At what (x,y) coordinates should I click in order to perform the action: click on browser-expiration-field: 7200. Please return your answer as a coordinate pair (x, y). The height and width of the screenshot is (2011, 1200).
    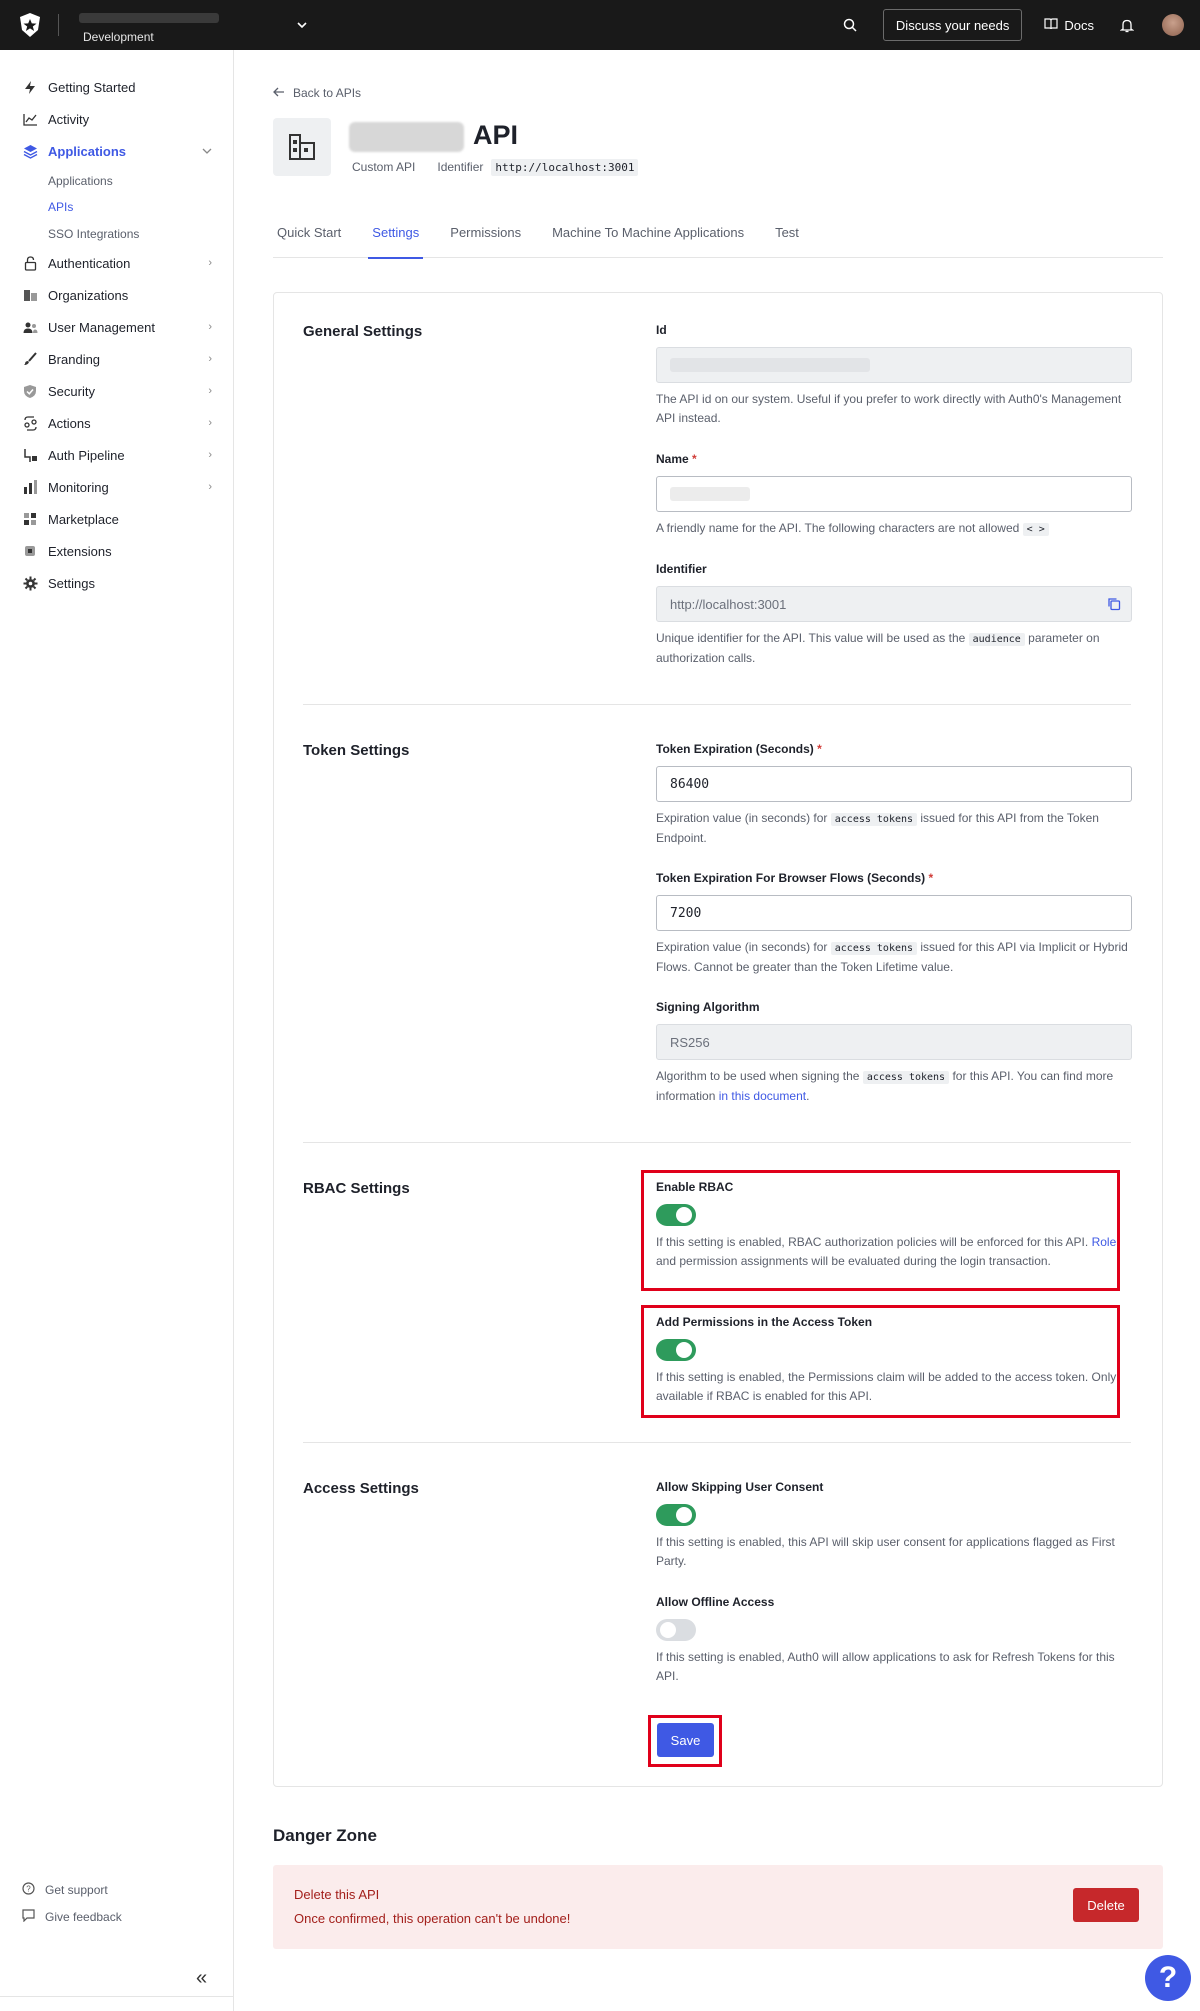
    Looking at the image, I should click on (894, 913).